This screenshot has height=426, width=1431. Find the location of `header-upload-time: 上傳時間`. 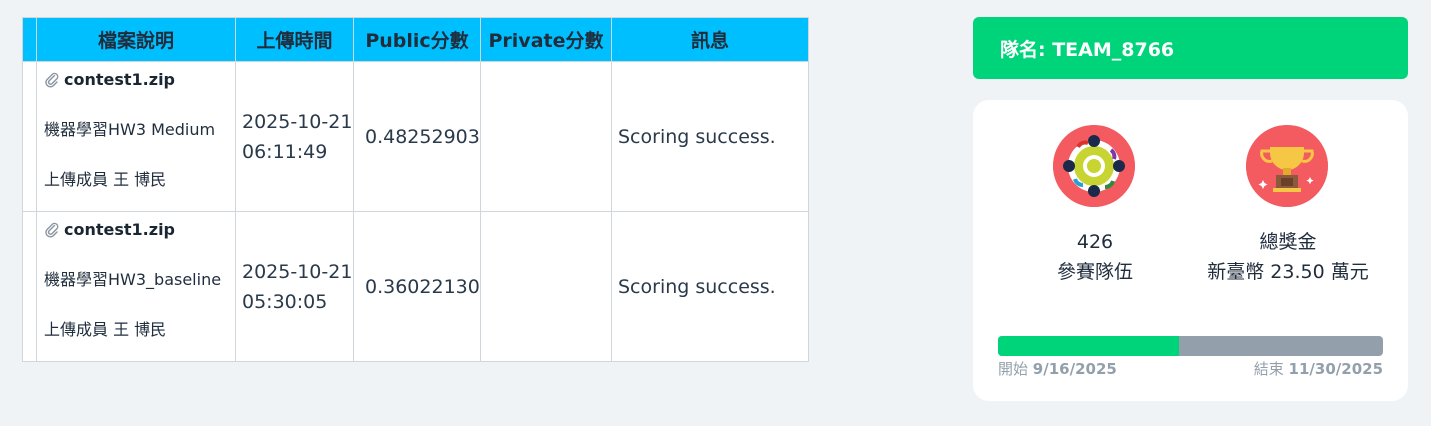

header-upload-time: 上傳時間 is located at coordinates (294, 39).